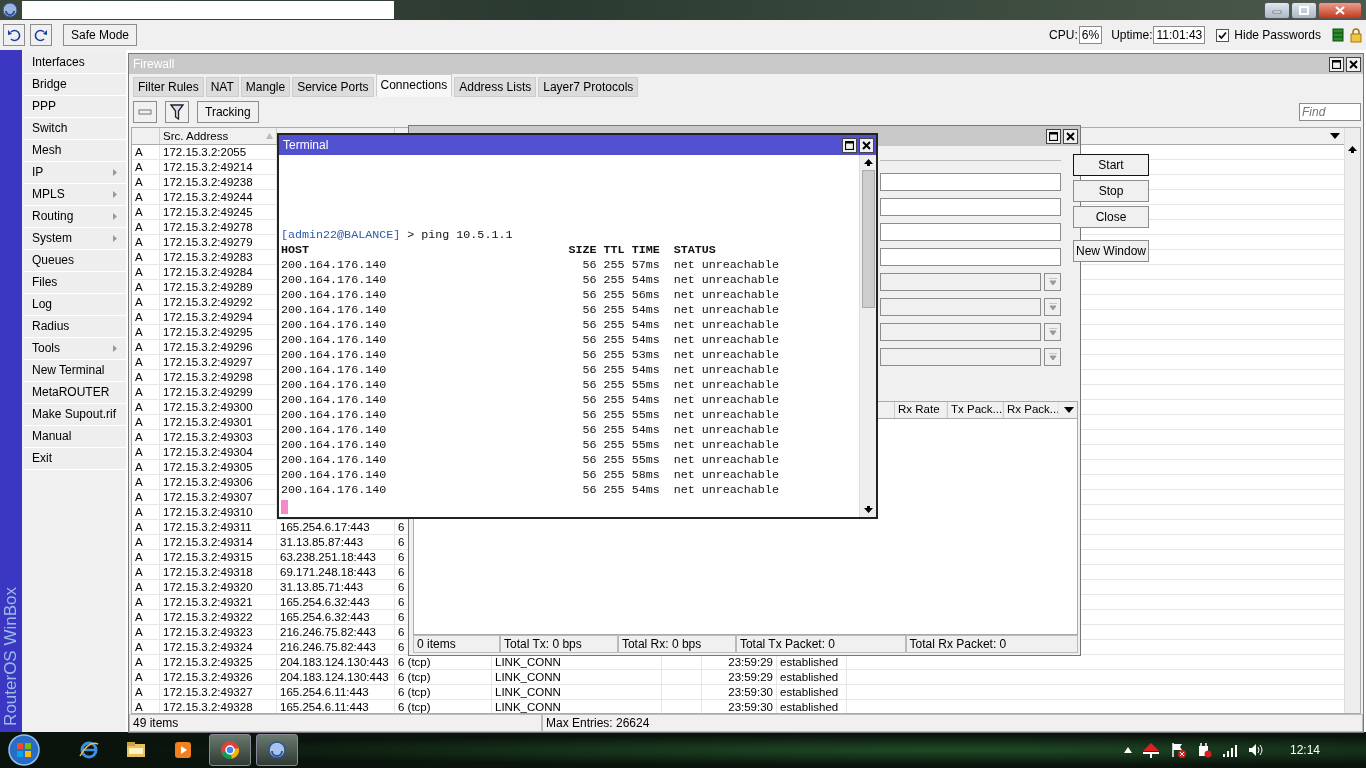 Image resolution: width=1366 pixels, height=768 pixels. Describe the element at coordinates (222, 87) in the screenshot. I see `tab: NAT` at that location.